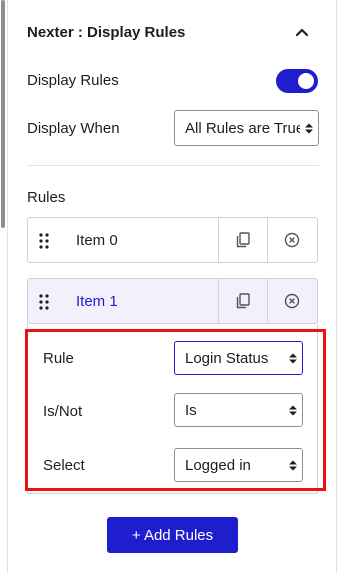 Image resolution: width=344 pixels, height=573 pixels. Describe the element at coordinates (73, 80) in the screenshot. I see `display-rules-label: Display Rules` at that location.